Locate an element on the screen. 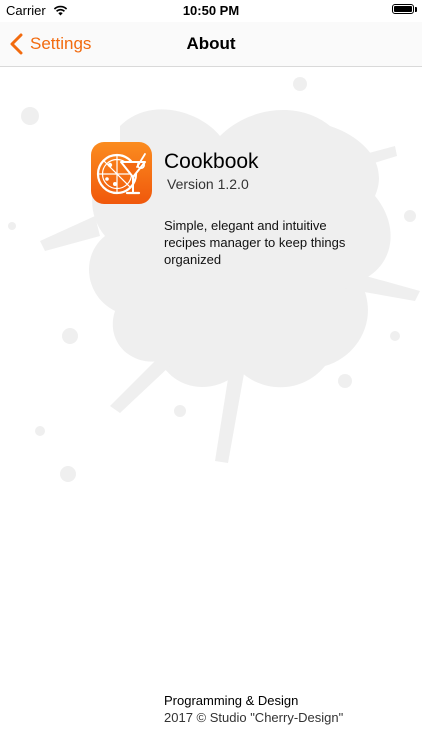  battery-tip is located at coordinates (416, 9).